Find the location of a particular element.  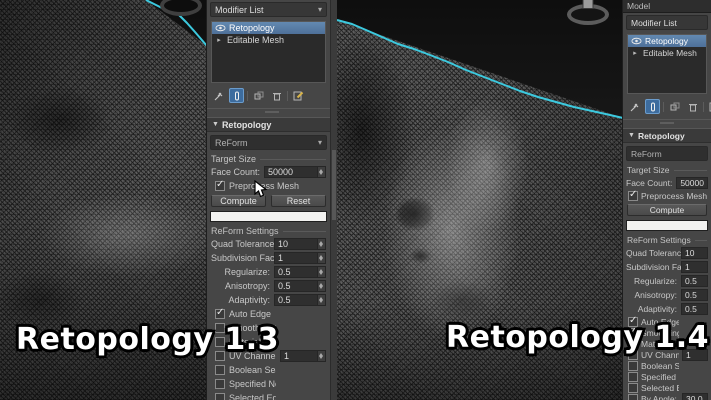

modifier-list-dropdown: Modifier List ▾ is located at coordinates (268, 9).